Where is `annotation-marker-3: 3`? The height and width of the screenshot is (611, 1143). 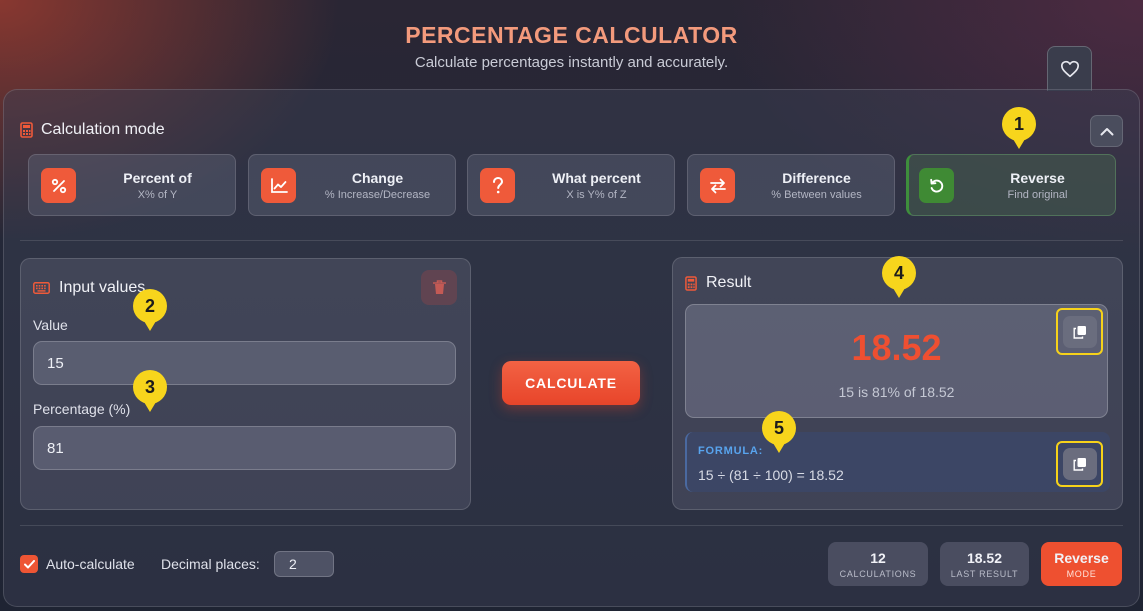
annotation-marker-3: 3 is located at coordinates (150, 391).